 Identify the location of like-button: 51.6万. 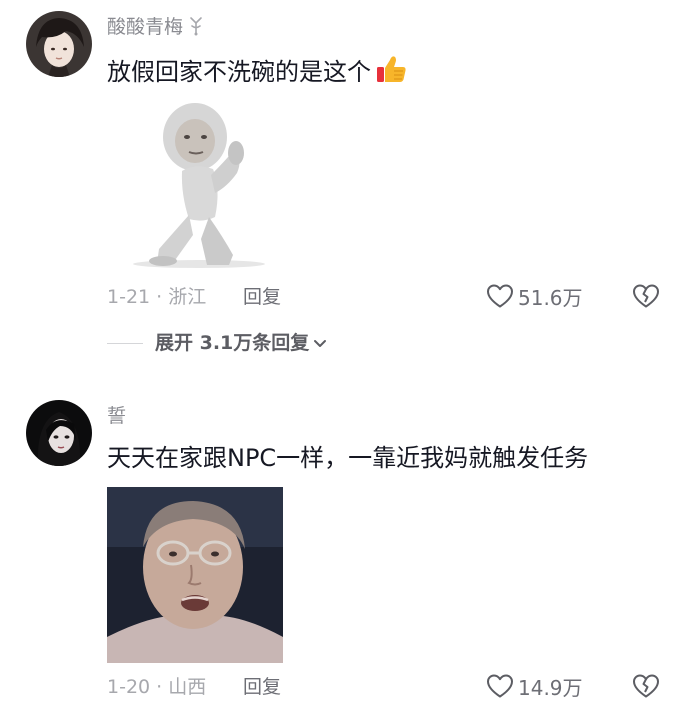
(534, 298).